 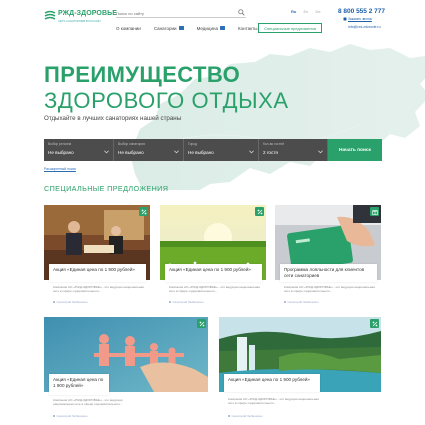 What do you see at coordinates (345, 19) in the screenshot?
I see `phone-icon` at bounding box center [345, 19].